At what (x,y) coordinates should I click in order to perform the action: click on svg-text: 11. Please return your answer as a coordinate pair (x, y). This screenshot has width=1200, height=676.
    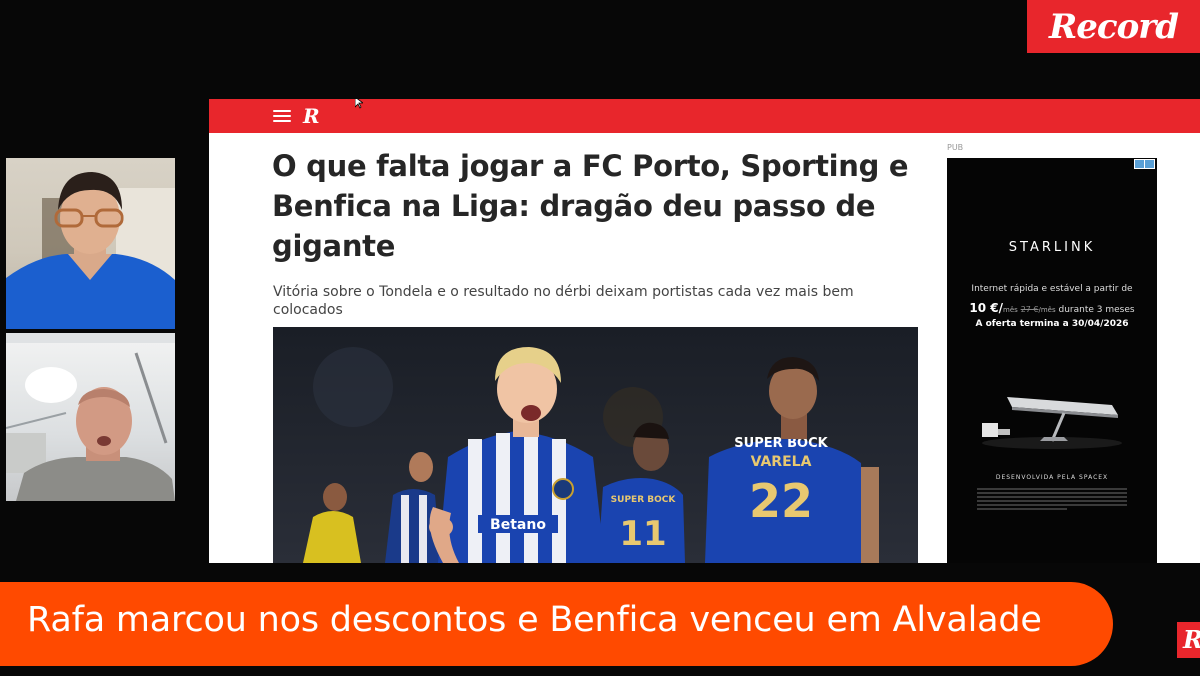
    Looking at the image, I should click on (642, 534).